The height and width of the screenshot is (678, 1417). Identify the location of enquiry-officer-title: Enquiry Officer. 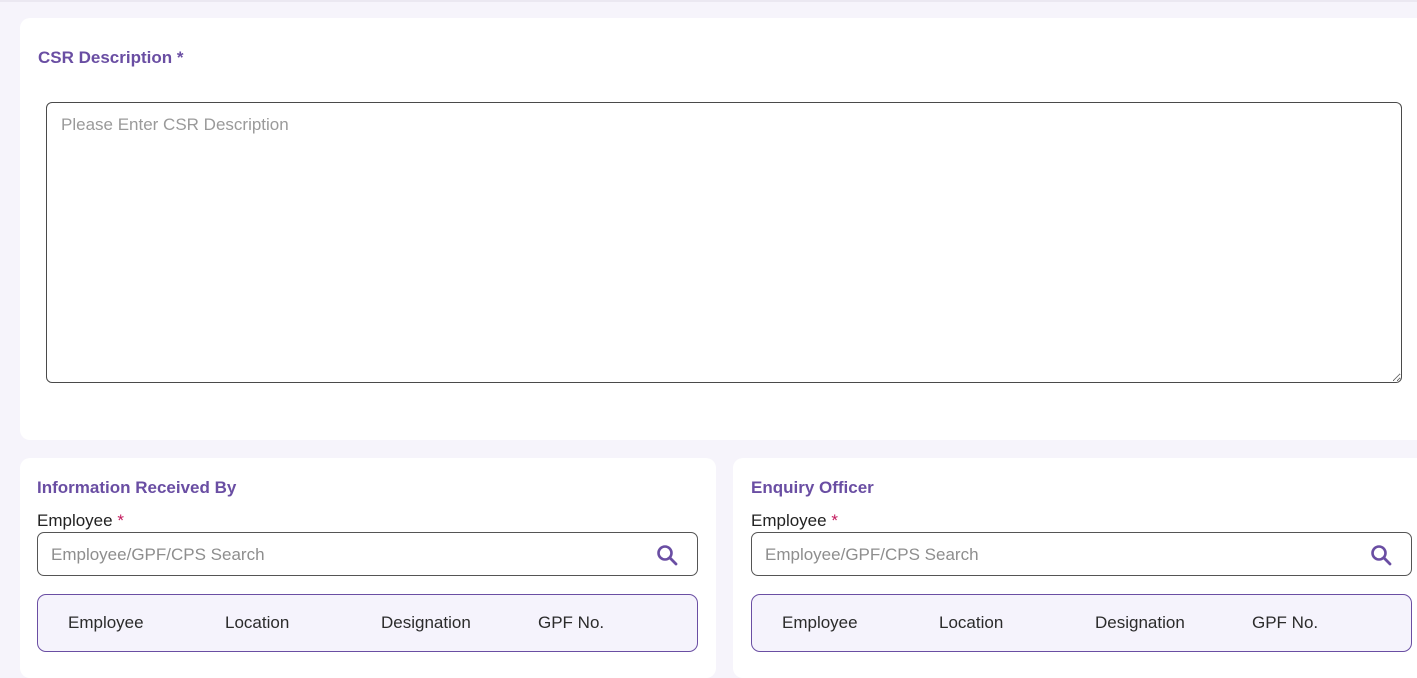
(812, 487).